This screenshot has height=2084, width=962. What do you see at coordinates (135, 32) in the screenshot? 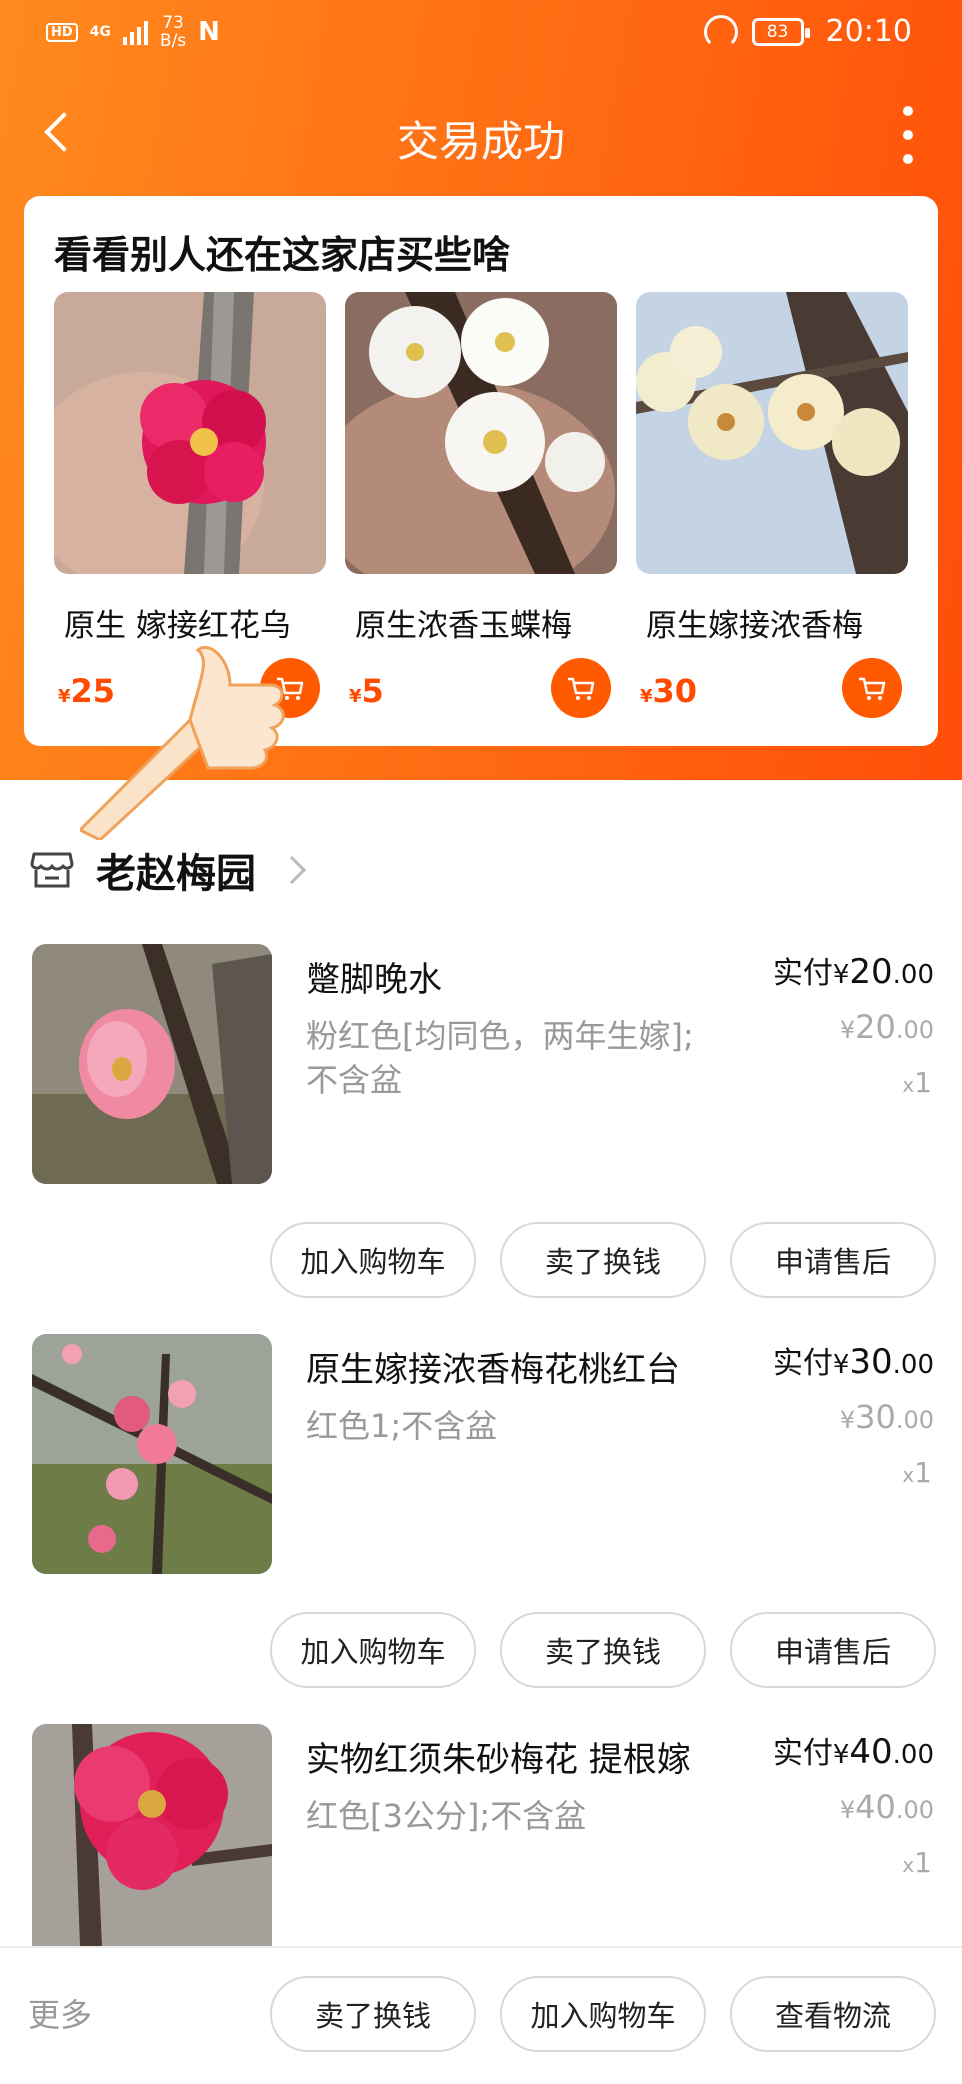
I see `signal-icon` at bounding box center [135, 32].